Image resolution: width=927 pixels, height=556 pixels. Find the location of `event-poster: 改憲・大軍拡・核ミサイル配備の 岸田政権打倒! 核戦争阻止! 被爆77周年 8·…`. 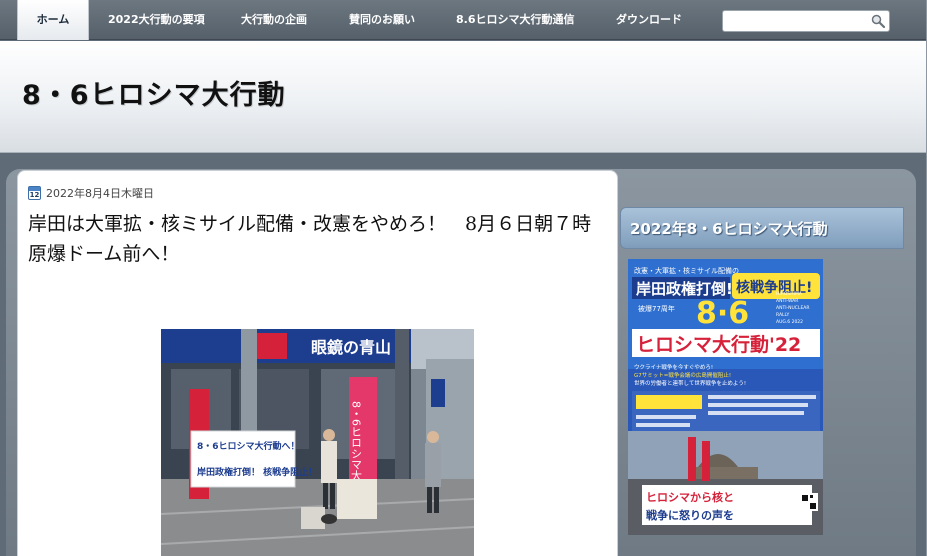

event-poster: 改憲・大軍拡・核ミサイル配備の 岸田政権打倒! 核戦争阻止! 被爆77周年 8·… is located at coordinates (725, 397).